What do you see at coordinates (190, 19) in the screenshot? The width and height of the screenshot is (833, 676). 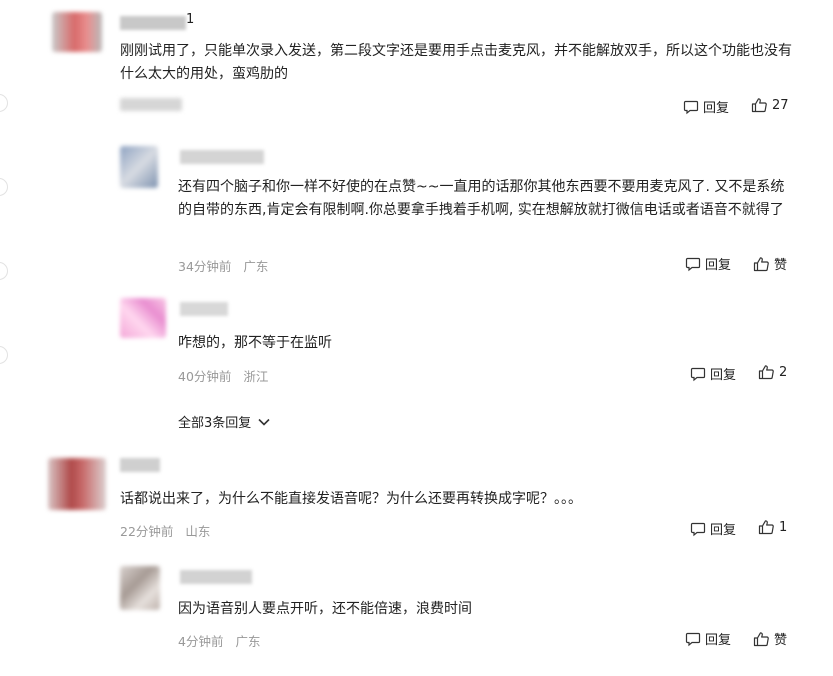 I see `username-tail: 1` at bounding box center [190, 19].